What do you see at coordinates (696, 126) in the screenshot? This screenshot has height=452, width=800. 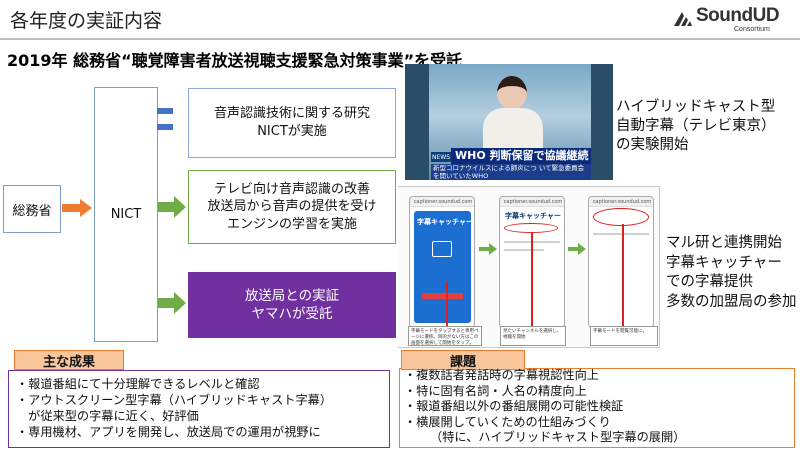 I see `tv-description: ハイブリッドキャスト型 自動字幕（テレビ東京） の実験開始` at bounding box center [696, 126].